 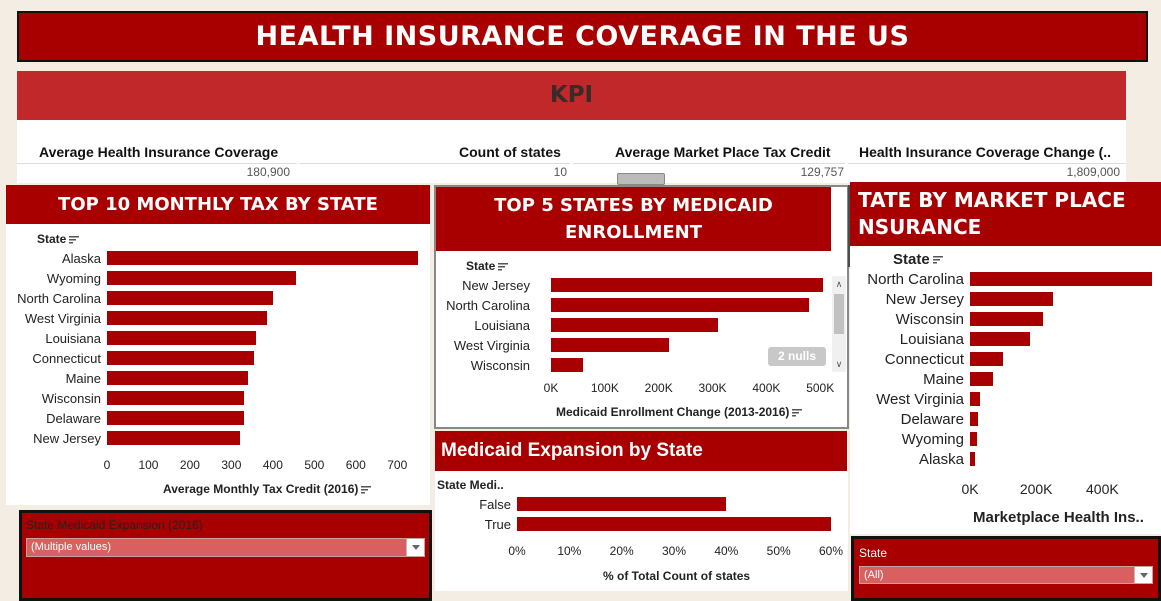 I want to click on category-label: Maine, so click(x=83, y=378).